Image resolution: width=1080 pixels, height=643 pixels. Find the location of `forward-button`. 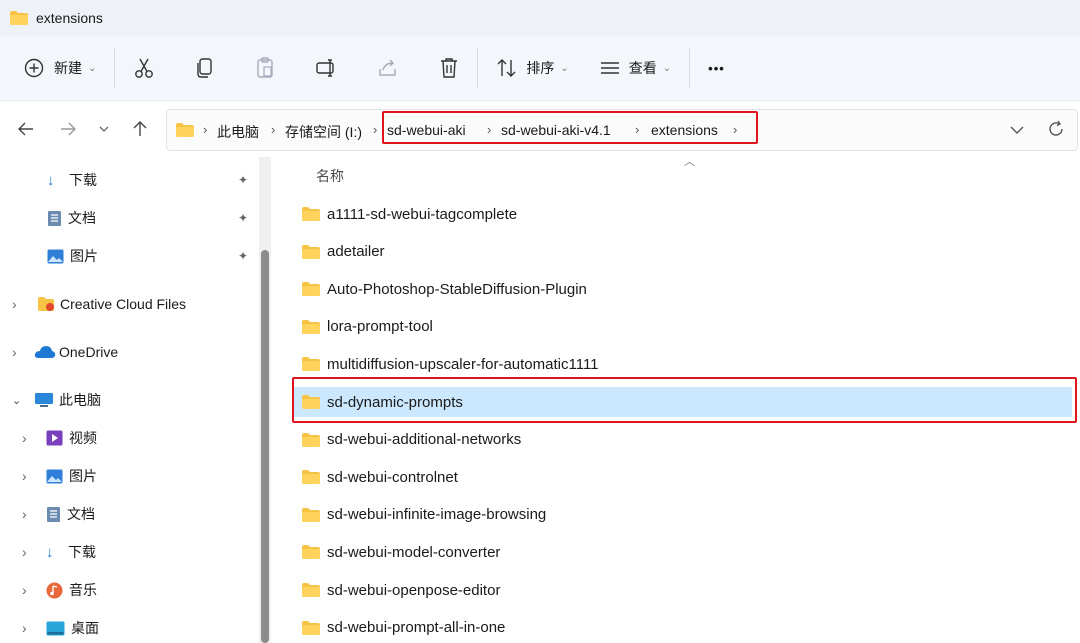

forward-button is located at coordinates (68, 129).